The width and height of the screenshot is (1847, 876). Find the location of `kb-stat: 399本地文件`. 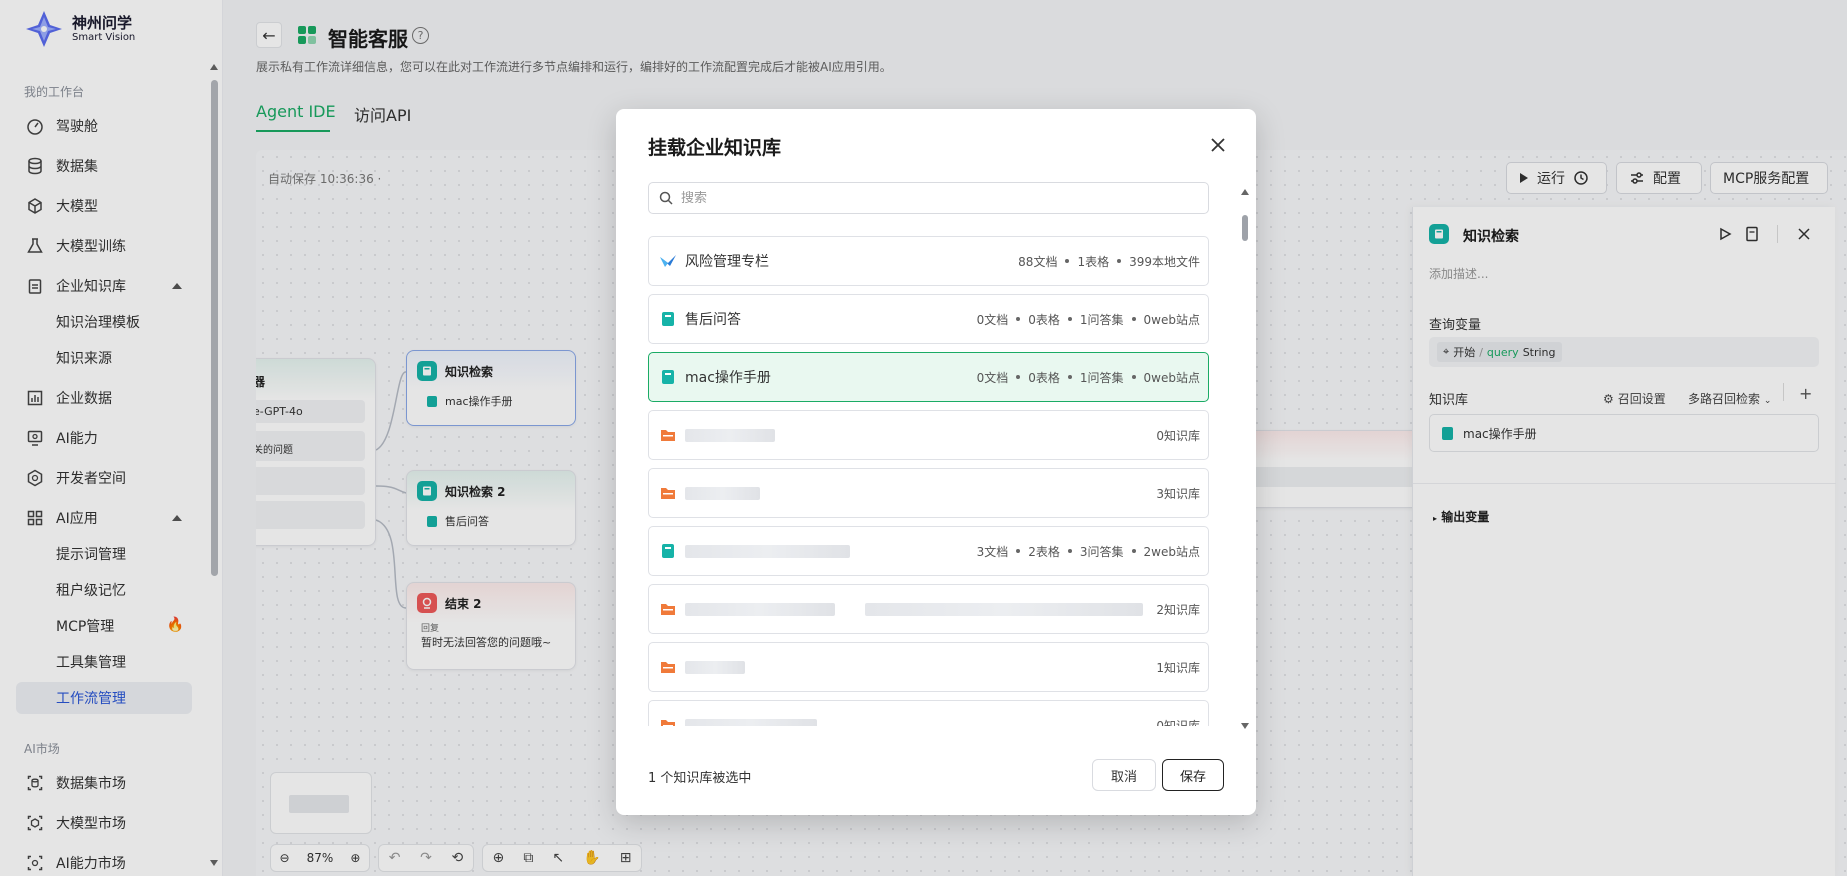

kb-stat: 399本地文件 is located at coordinates (1164, 261).